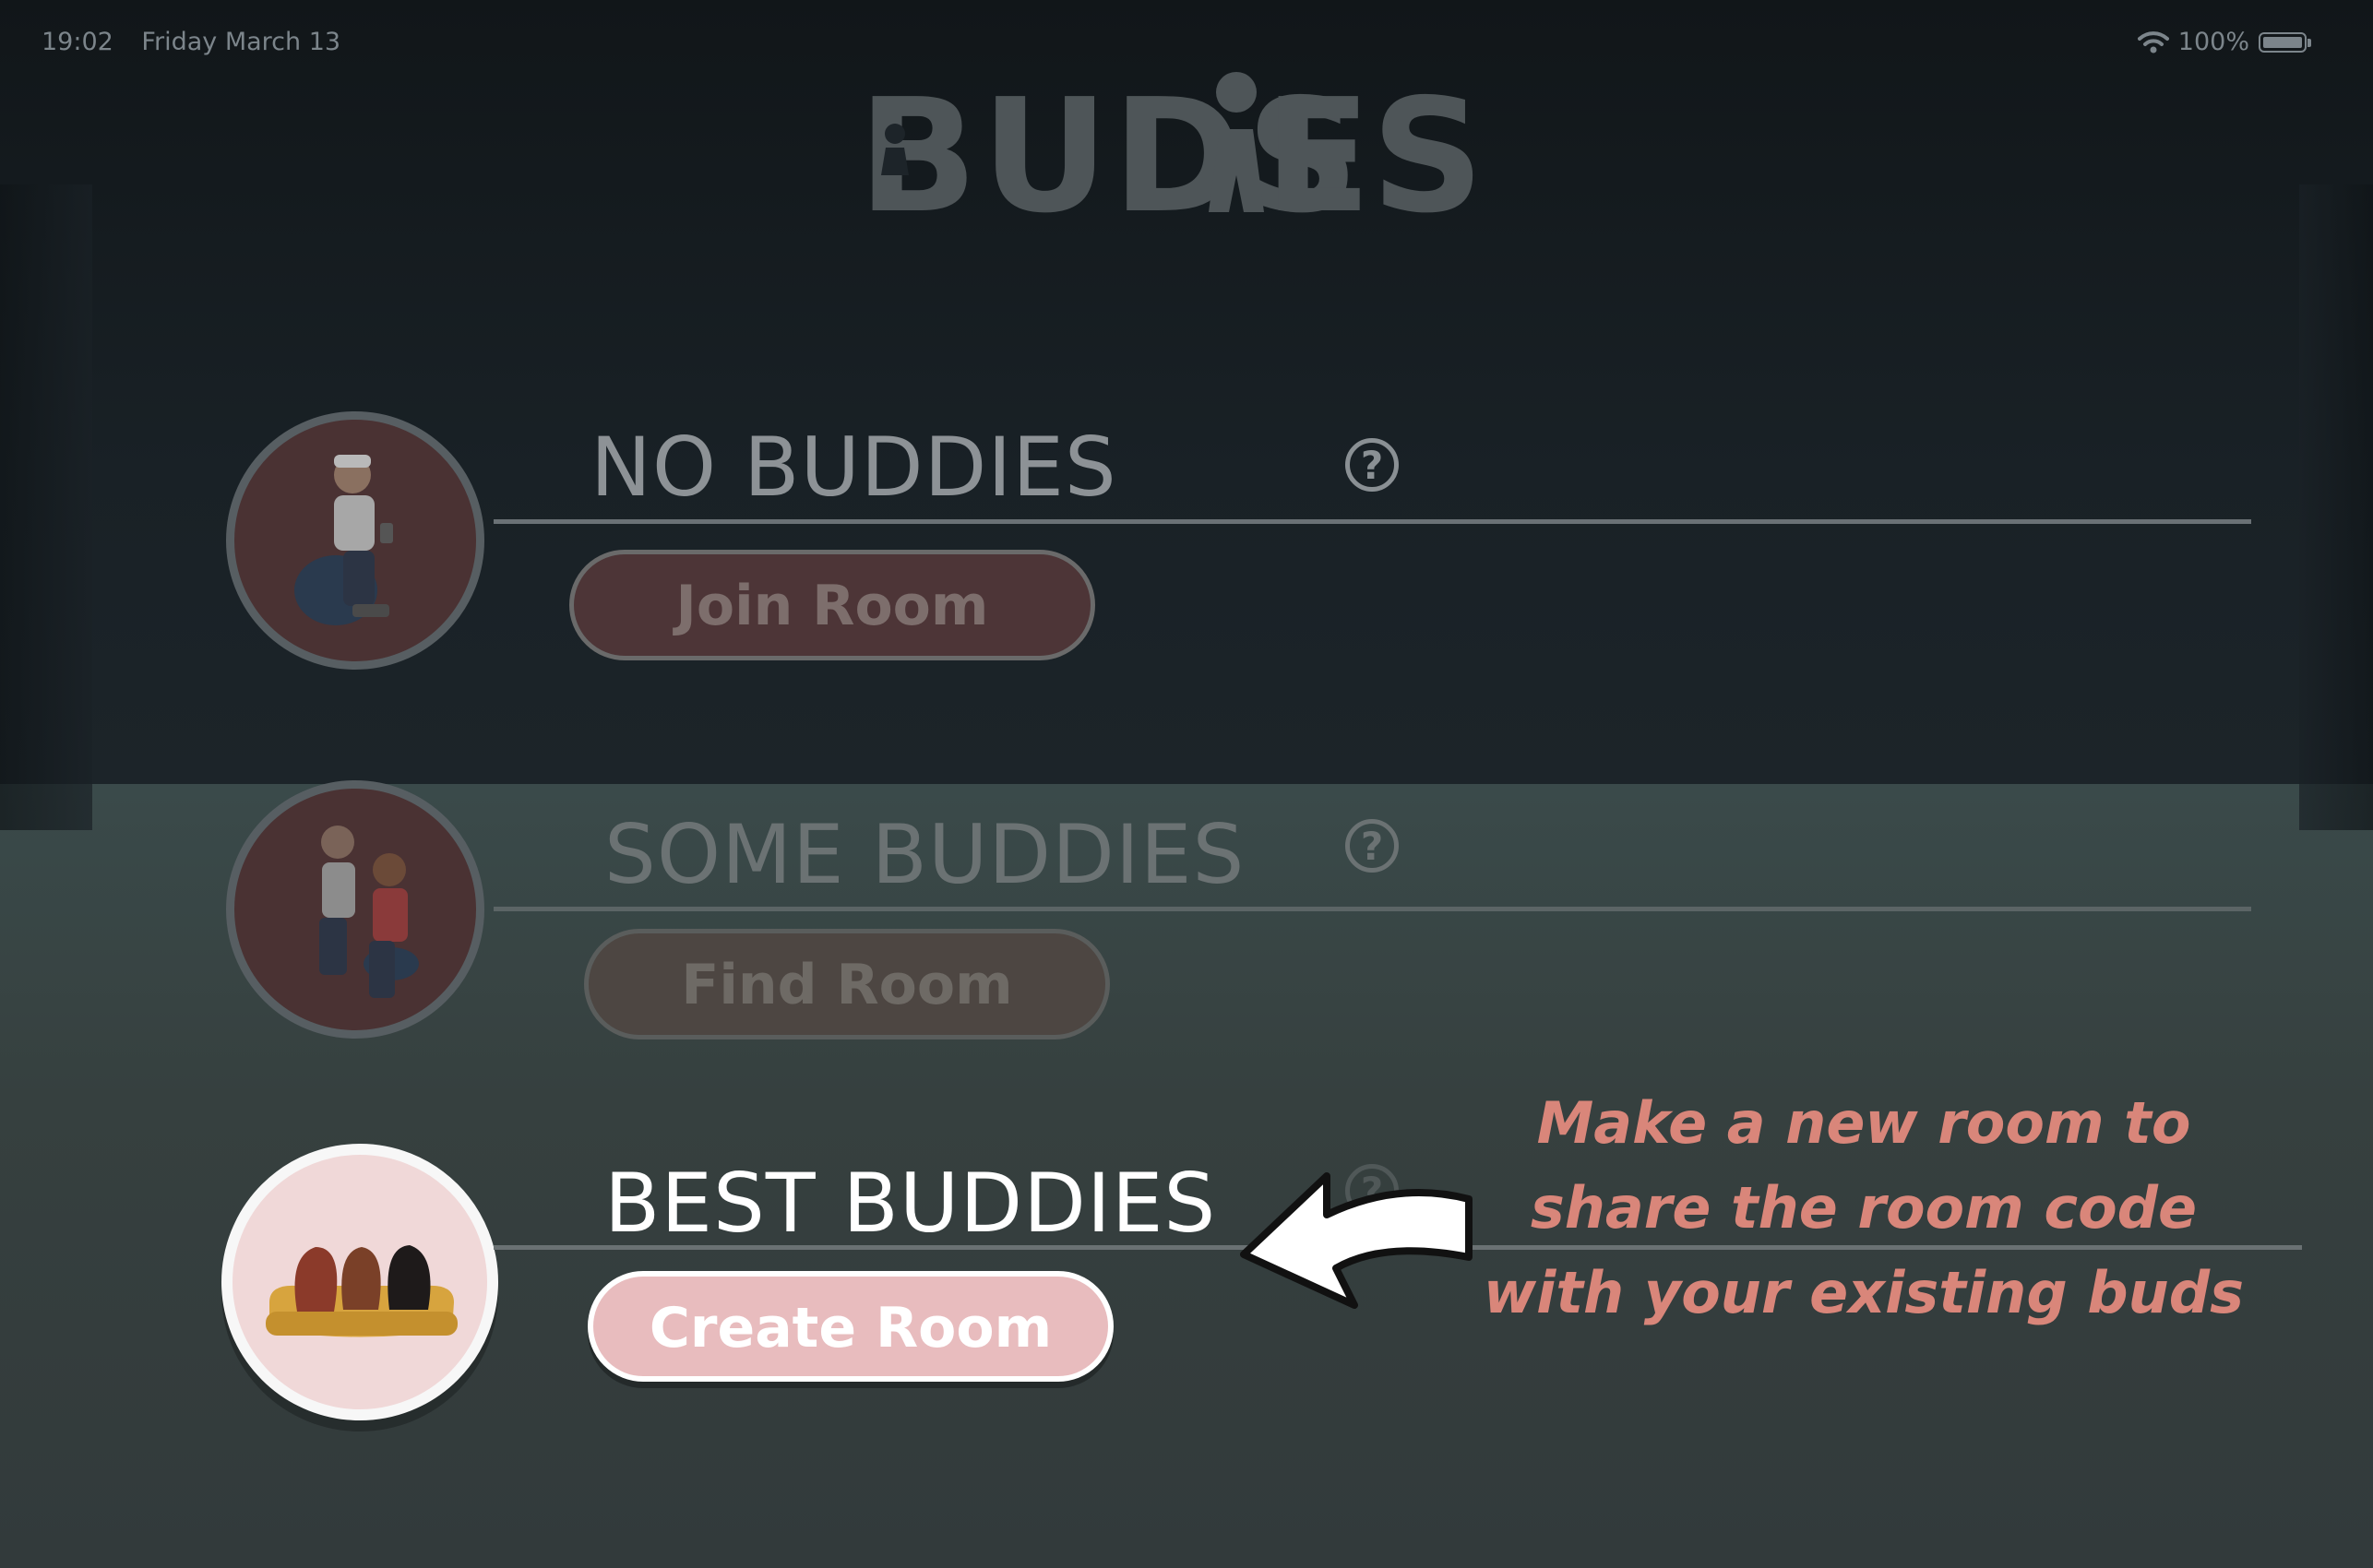 This screenshot has height=1568, width=2373. What do you see at coordinates (2213, 42) in the screenshot?
I see `battery-percent: 100%` at bounding box center [2213, 42].